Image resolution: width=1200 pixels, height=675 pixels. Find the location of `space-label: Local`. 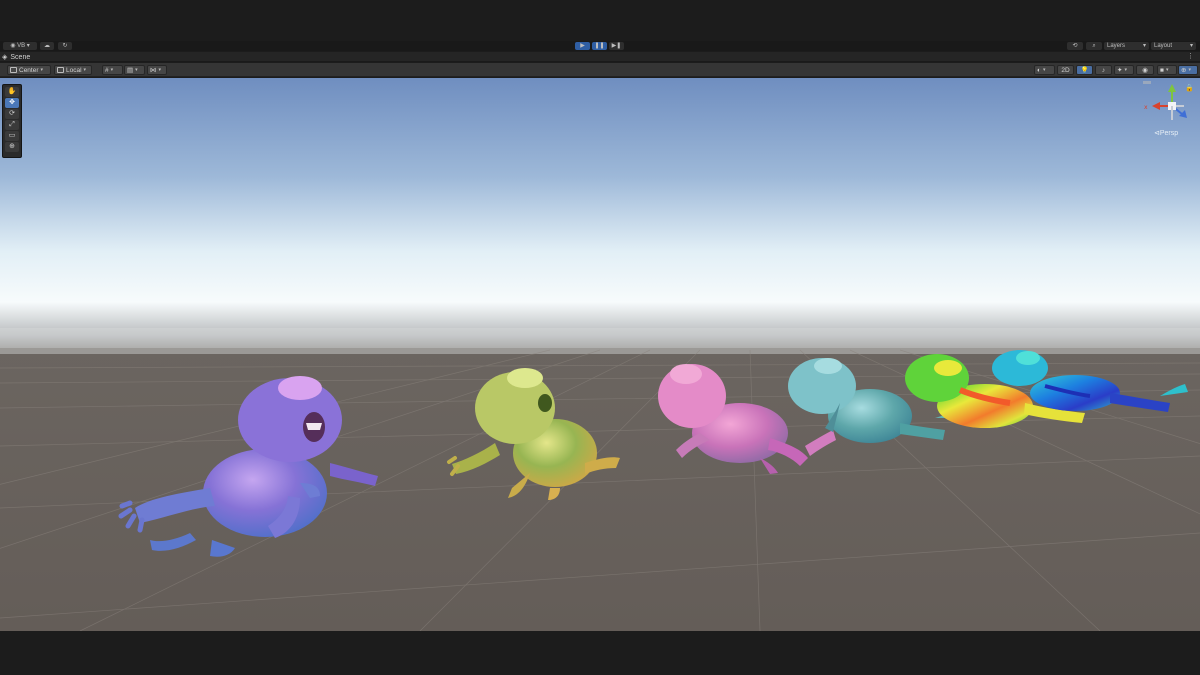

space-label: Local is located at coordinates (74, 70).